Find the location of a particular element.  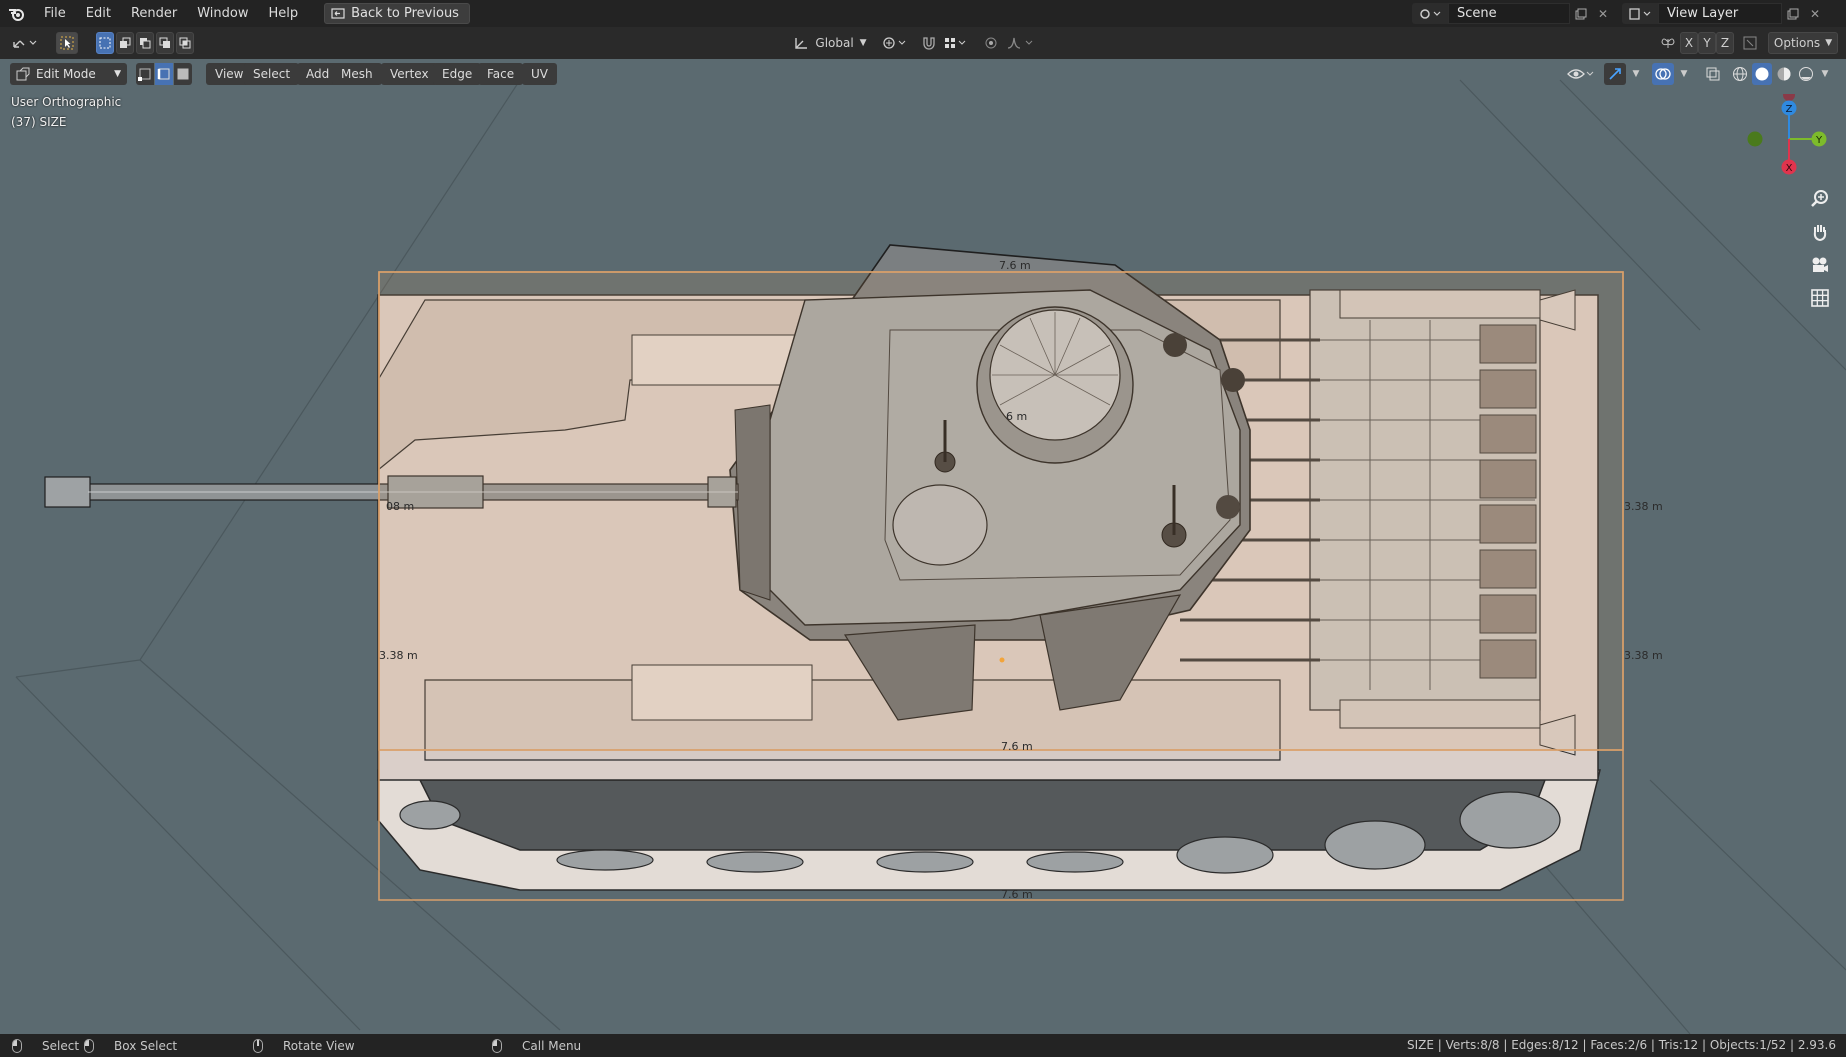

menu-face: Face is located at coordinates (501, 74).